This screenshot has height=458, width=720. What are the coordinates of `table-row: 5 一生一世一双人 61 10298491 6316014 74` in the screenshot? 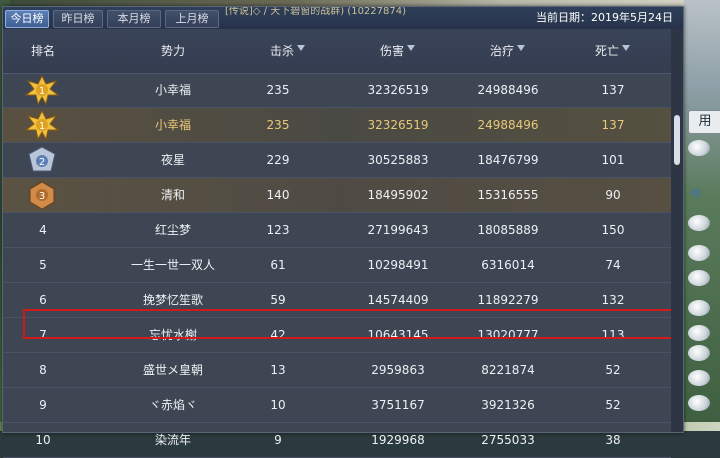 It's located at (337, 265).